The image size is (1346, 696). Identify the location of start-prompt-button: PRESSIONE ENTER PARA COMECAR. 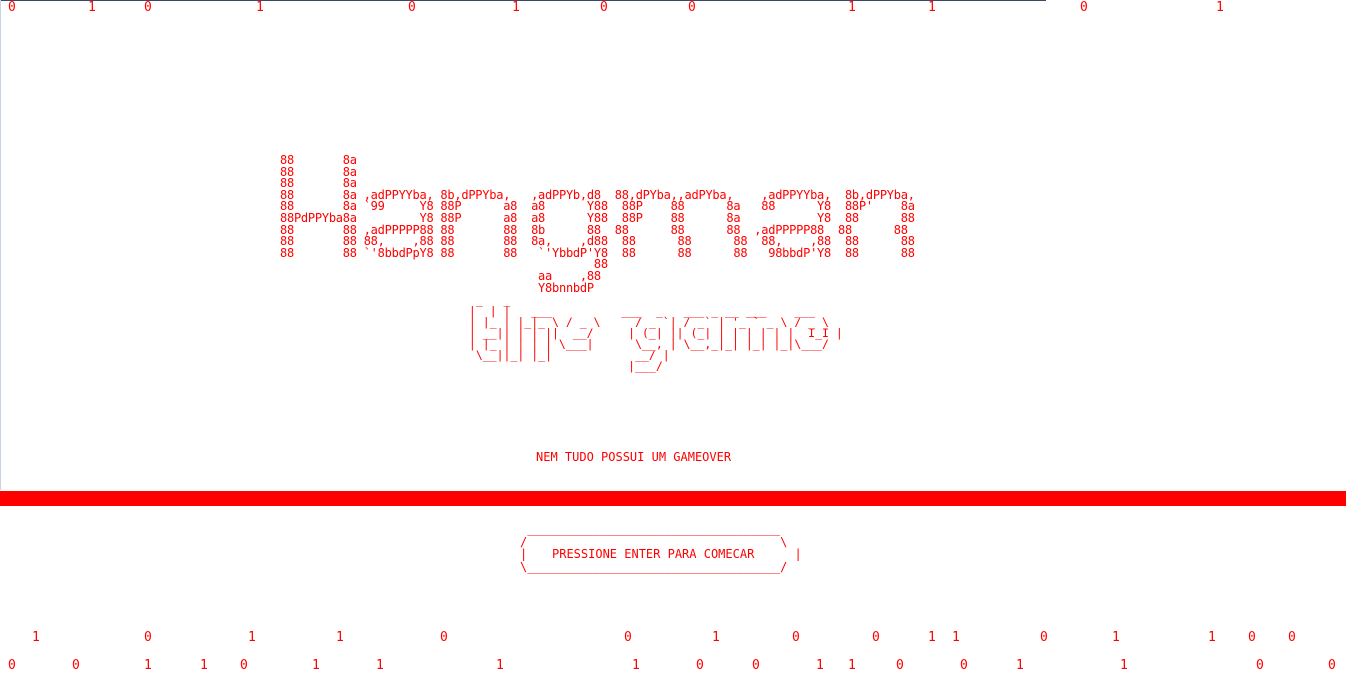
(653, 554).